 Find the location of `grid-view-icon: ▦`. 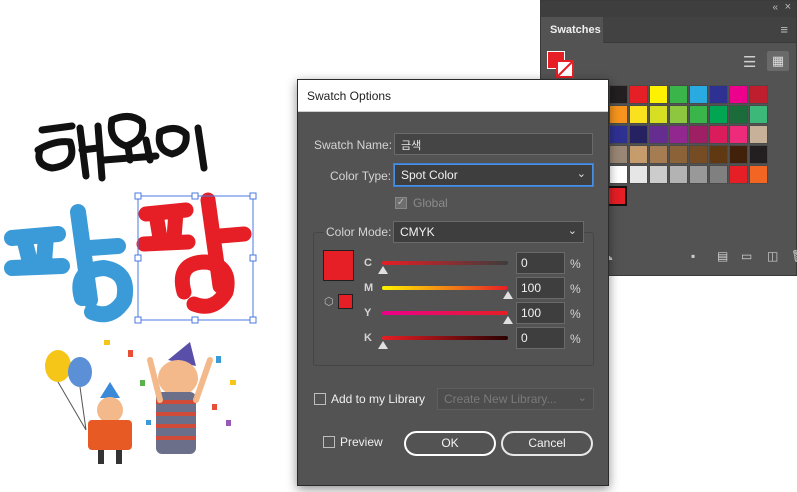

grid-view-icon: ▦ is located at coordinates (778, 61).